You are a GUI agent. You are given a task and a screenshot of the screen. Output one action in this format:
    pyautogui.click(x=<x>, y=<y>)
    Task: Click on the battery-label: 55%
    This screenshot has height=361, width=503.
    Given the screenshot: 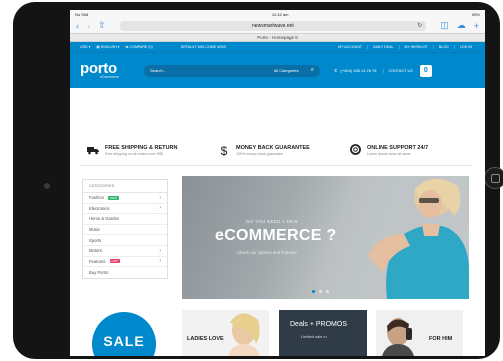 What is the action you would take?
    pyautogui.click(x=475, y=14)
    